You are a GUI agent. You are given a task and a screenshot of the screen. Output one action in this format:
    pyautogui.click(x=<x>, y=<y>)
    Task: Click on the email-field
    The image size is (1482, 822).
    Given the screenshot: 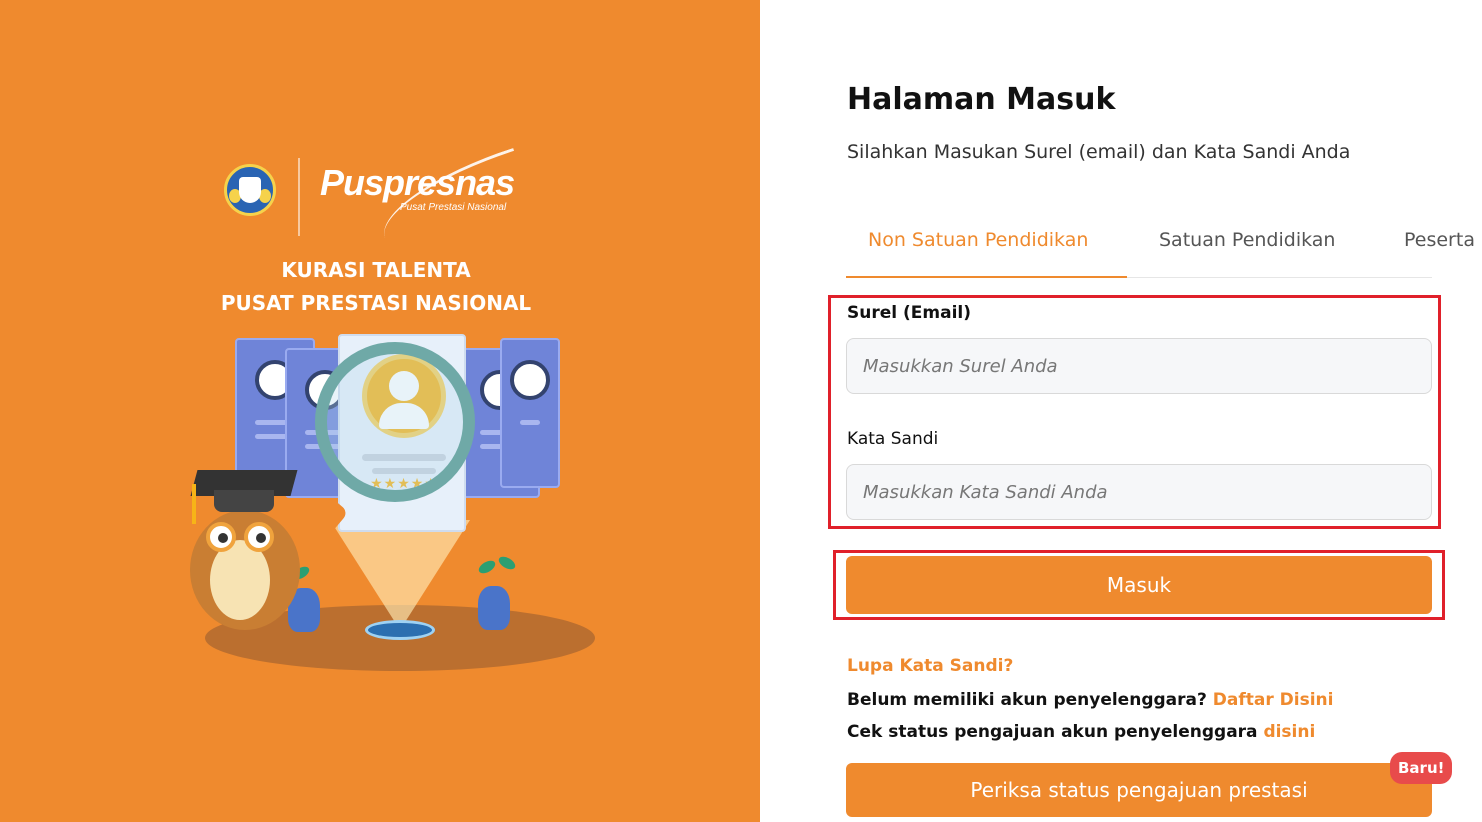 What is the action you would take?
    pyautogui.click(x=1139, y=366)
    